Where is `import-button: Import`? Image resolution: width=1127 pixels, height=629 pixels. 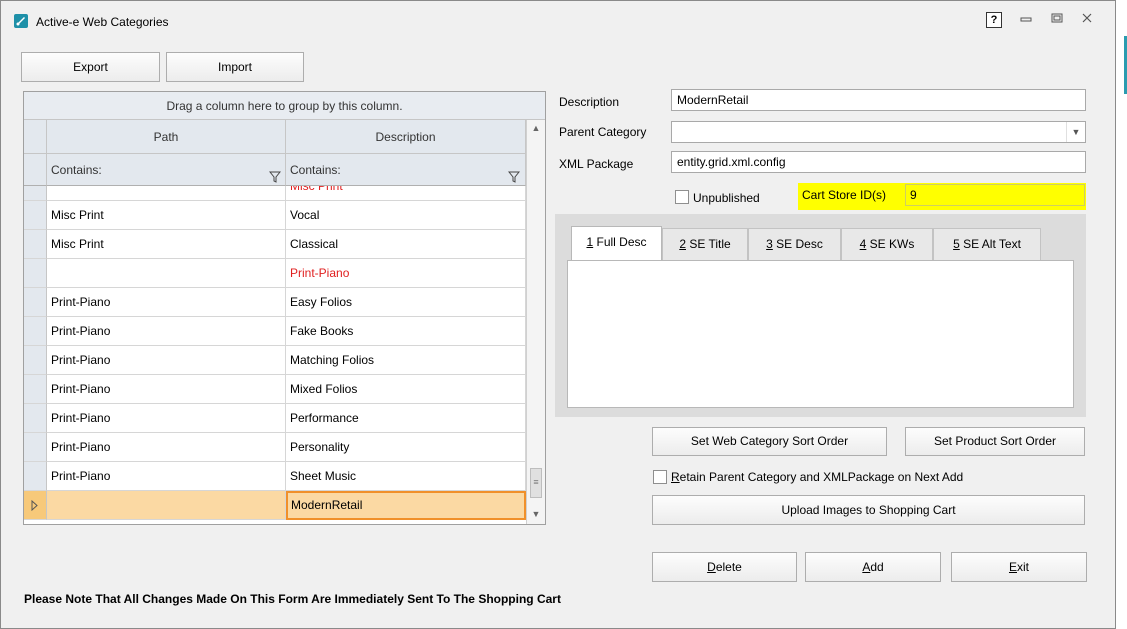 import-button: Import is located at coordinates (235, 67).